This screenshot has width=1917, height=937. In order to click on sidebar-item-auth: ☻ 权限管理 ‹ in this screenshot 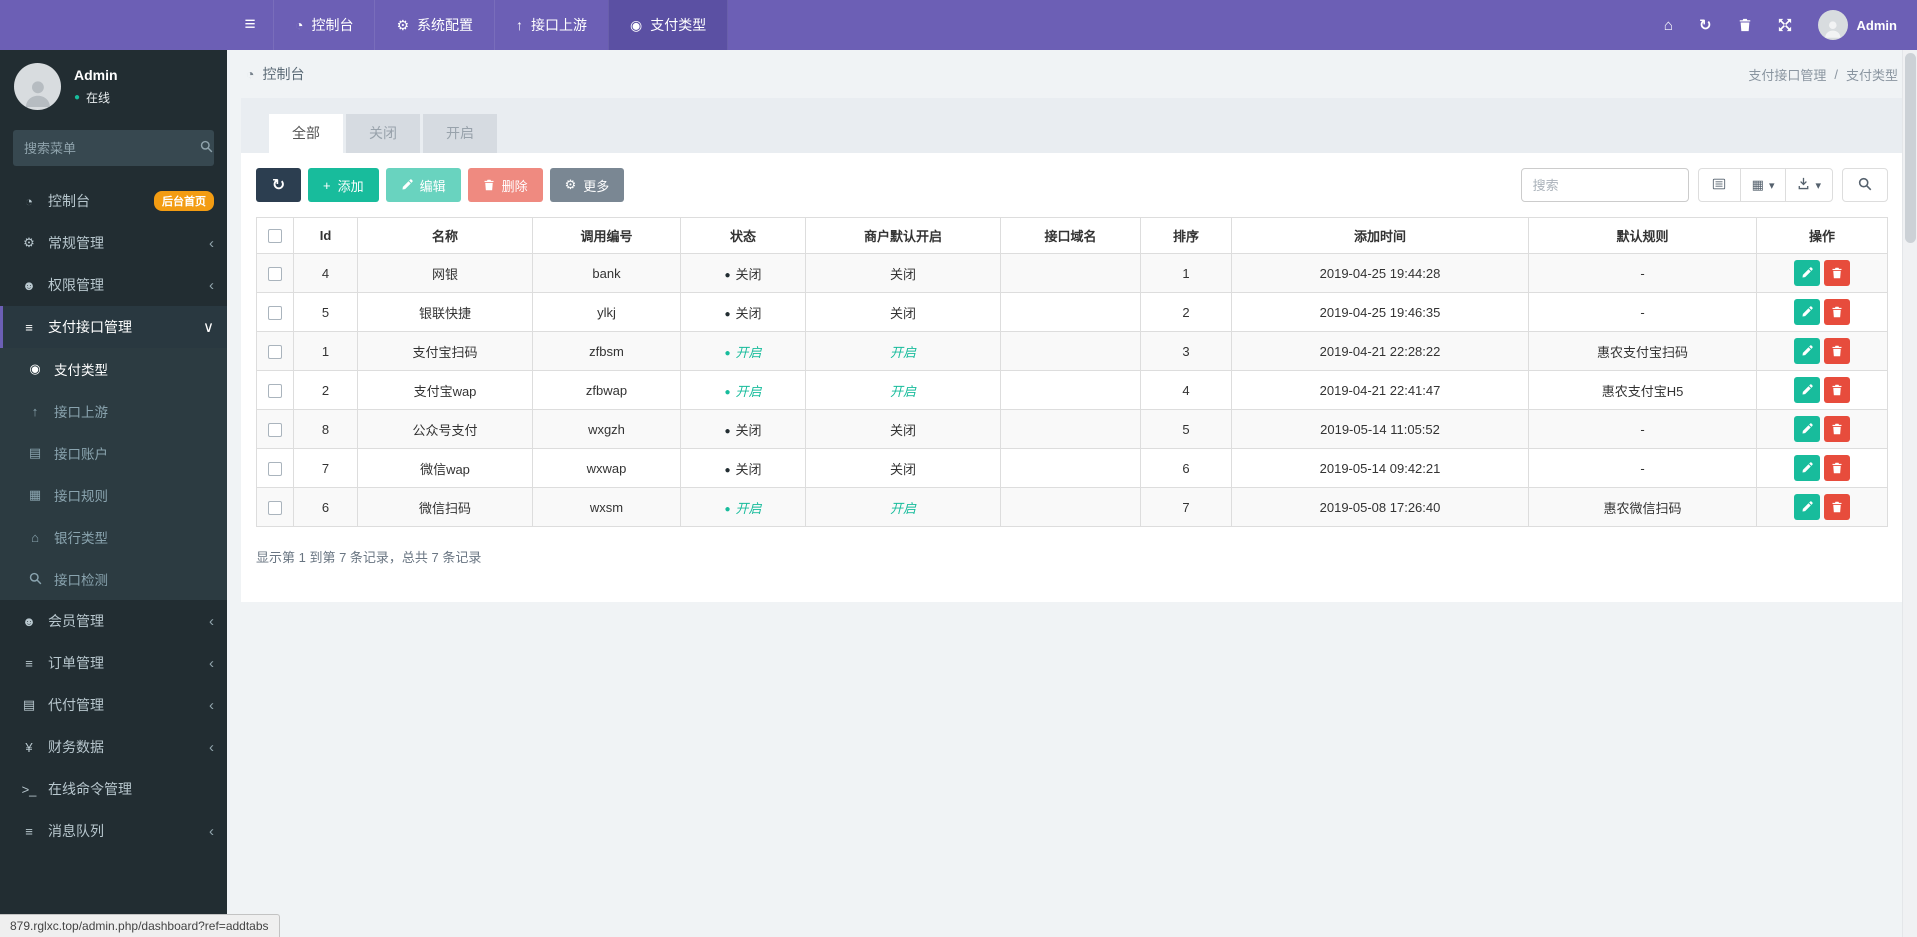, I will do `click(113, 285)`.